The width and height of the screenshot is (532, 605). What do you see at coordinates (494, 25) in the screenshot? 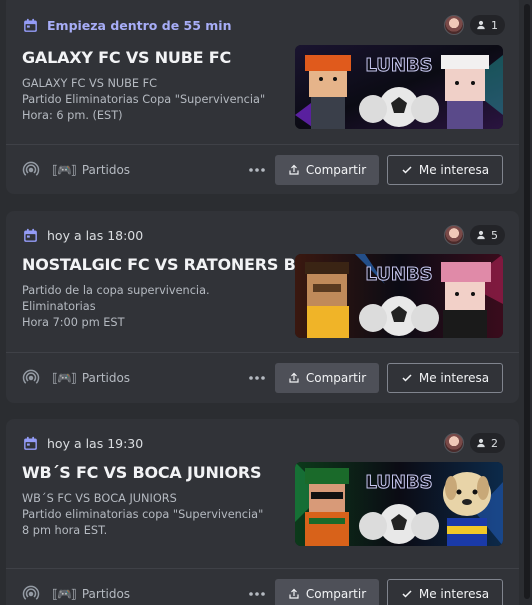
I see `attendee-count-value: 1` at bounding box center [494, 25].